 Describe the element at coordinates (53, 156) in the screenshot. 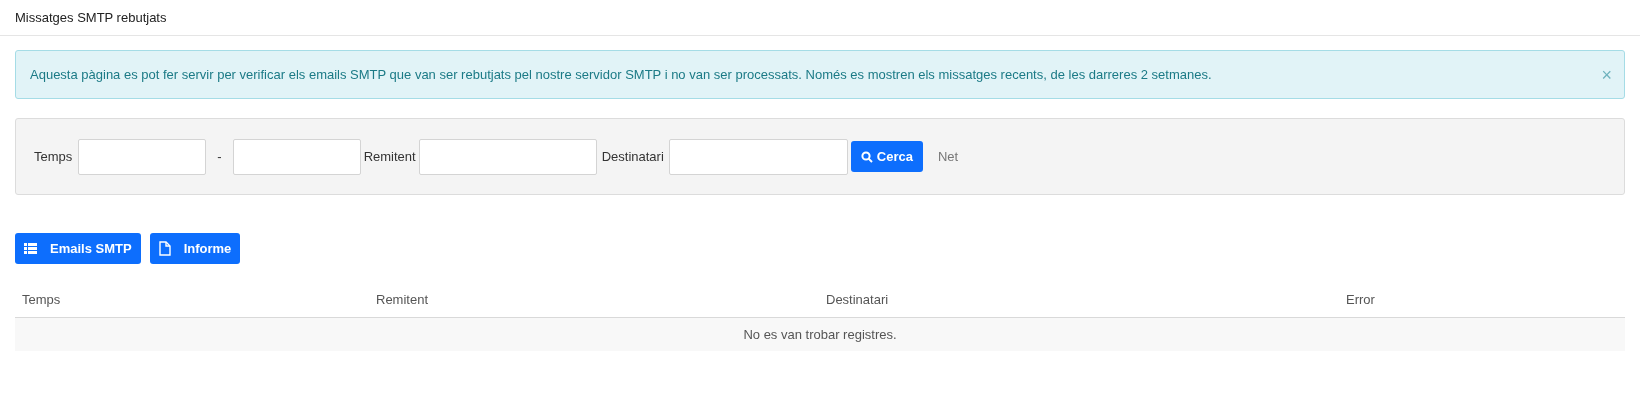

I see `filter-label: Temps` at that location.